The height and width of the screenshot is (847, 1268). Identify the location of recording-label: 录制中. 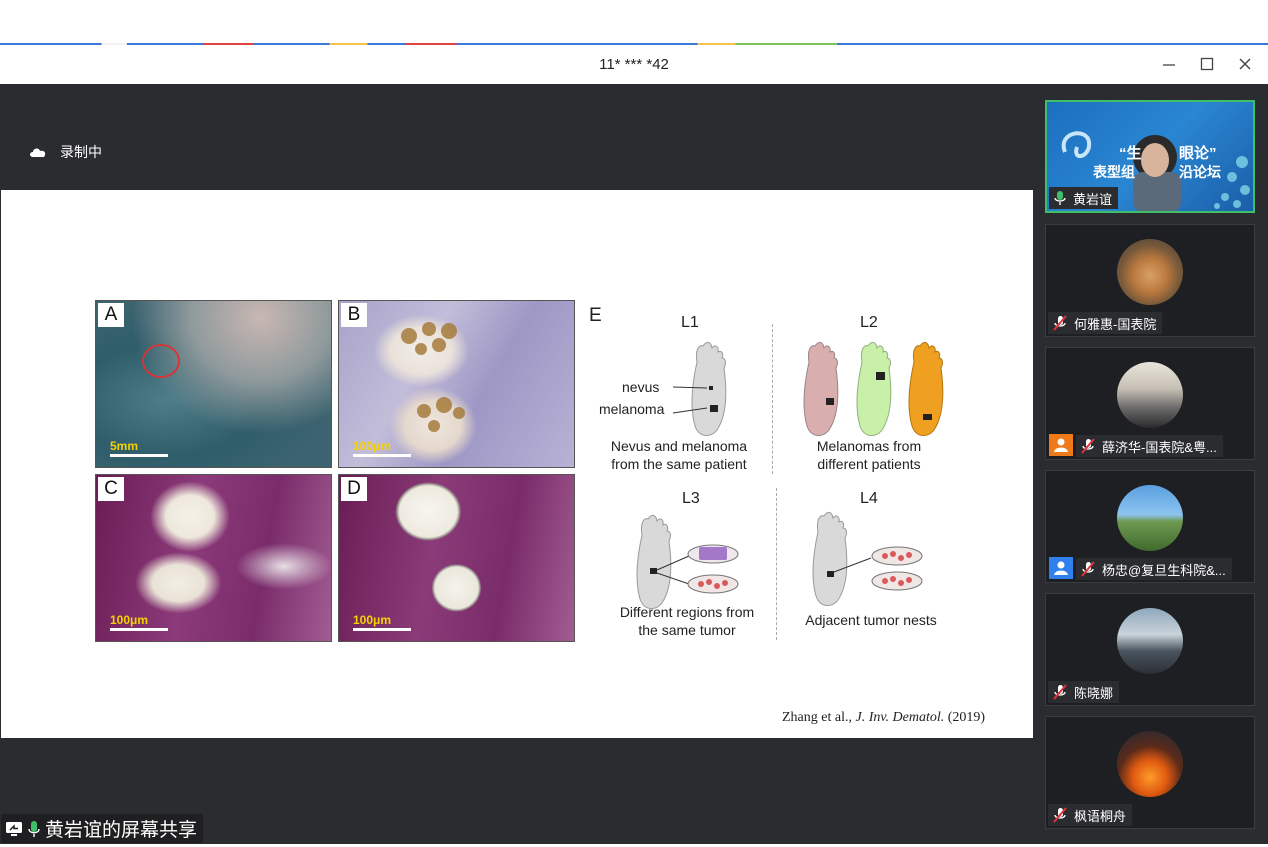
(81, 152).